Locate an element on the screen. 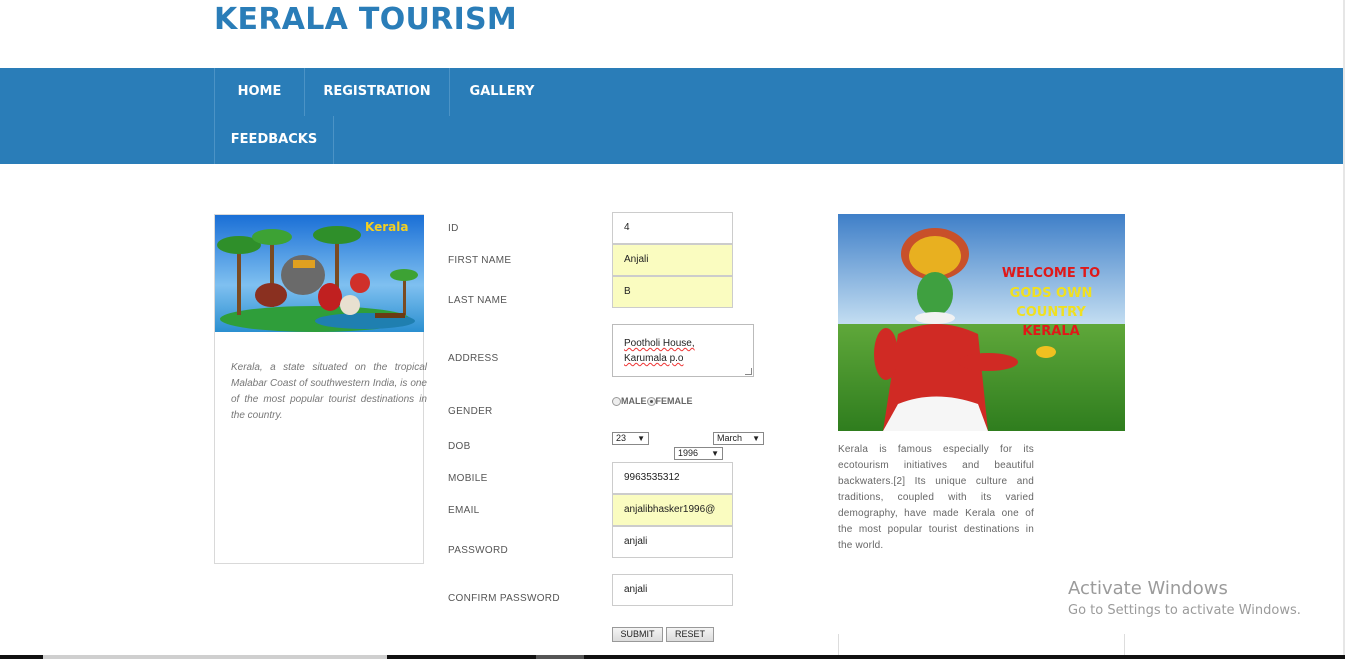 The height and width of the screenshot is (659, 1345). dob-year-select: 1996 ▼ is located at coordinates (698, 453).